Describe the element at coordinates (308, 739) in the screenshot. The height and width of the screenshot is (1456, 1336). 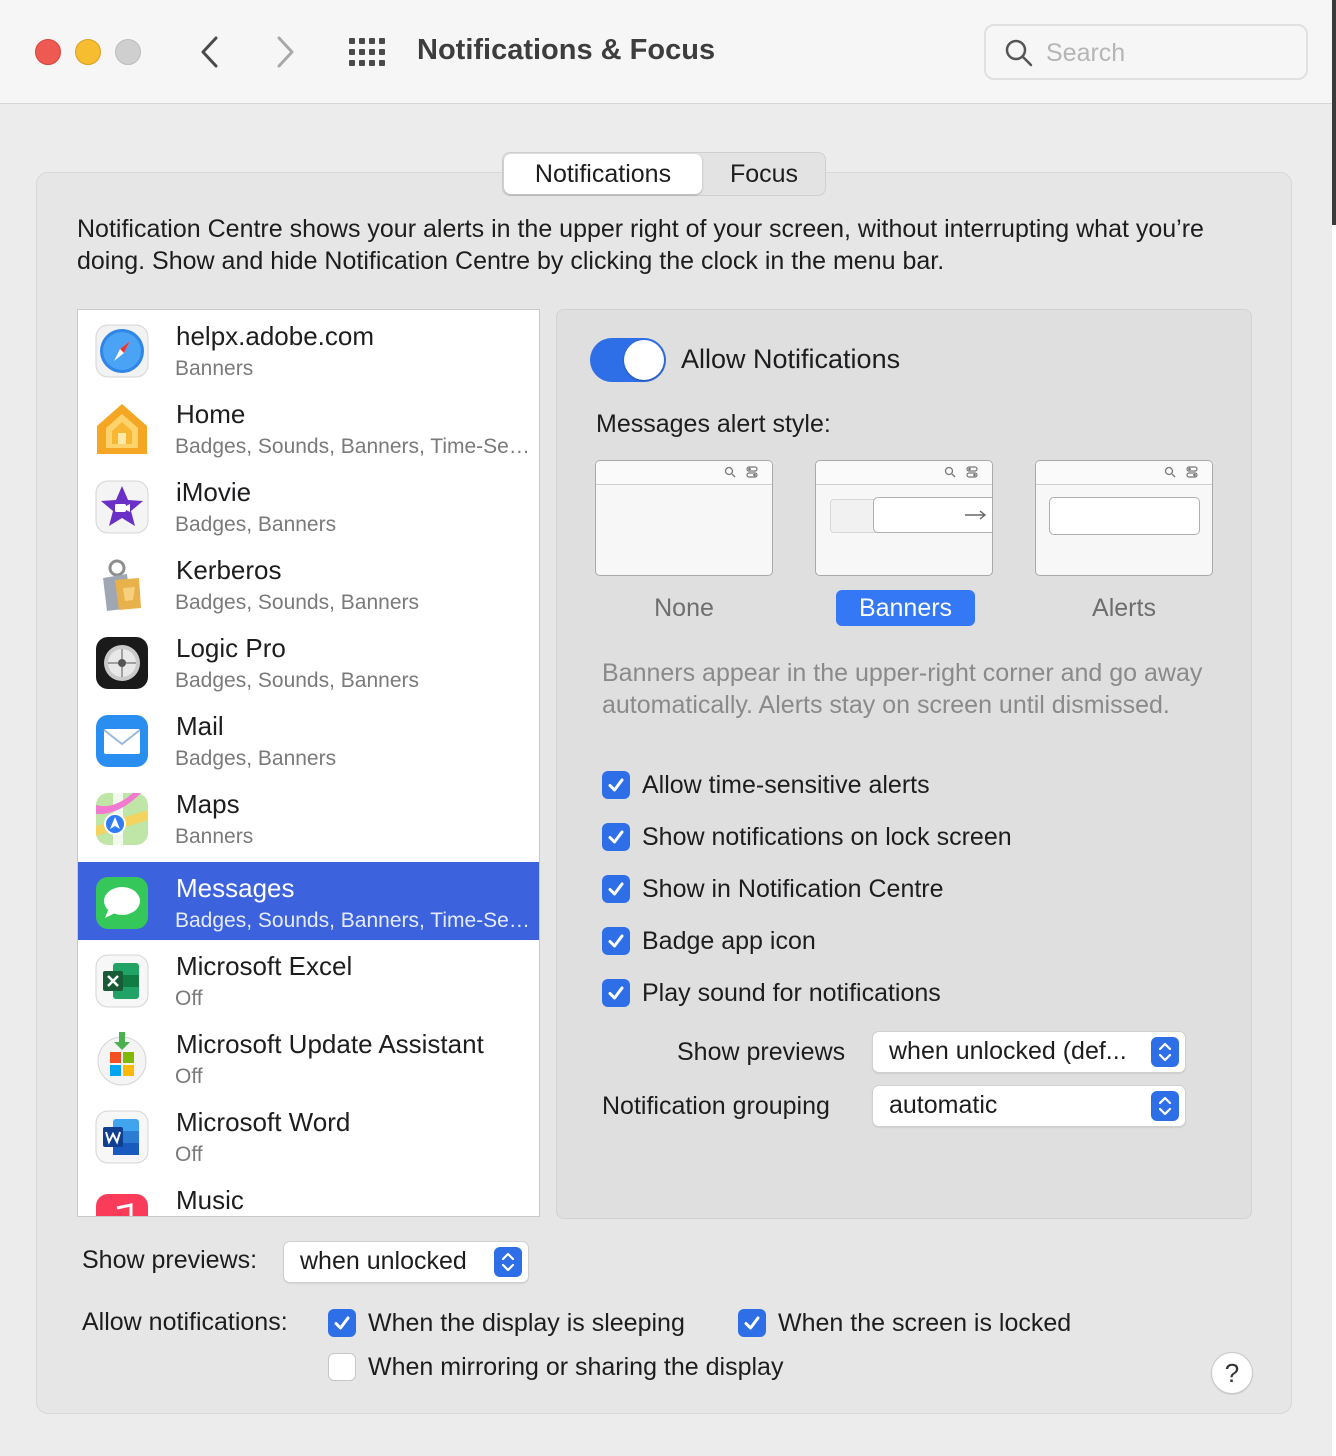
I see `list-item: Mail Badges, Banners` at that location.